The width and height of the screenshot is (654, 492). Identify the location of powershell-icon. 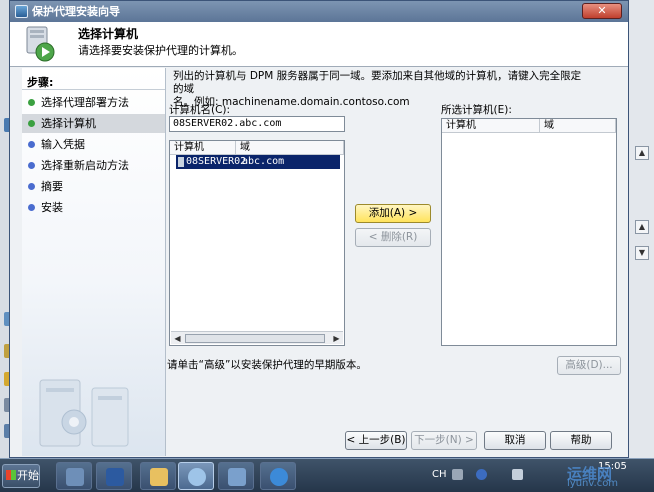
(114, 476).